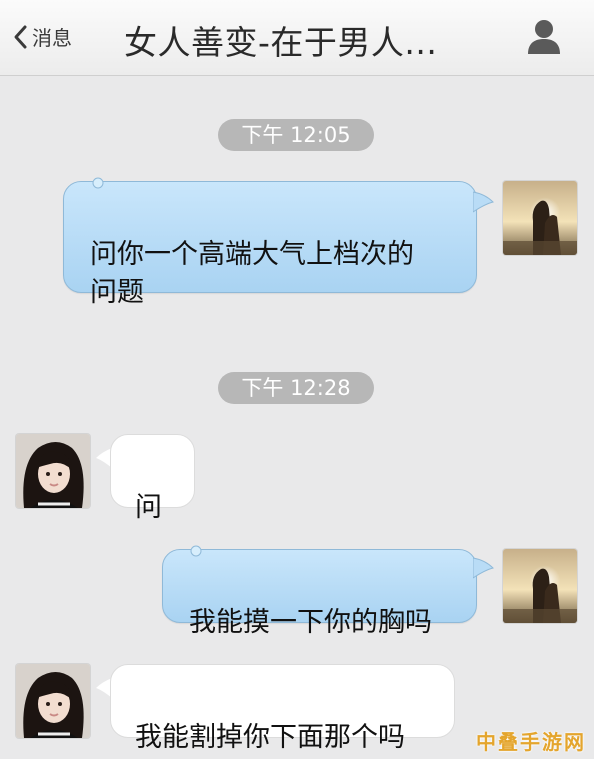  I want to click on message-text: 我能摸一下你的胸吗, so click(310, 622).